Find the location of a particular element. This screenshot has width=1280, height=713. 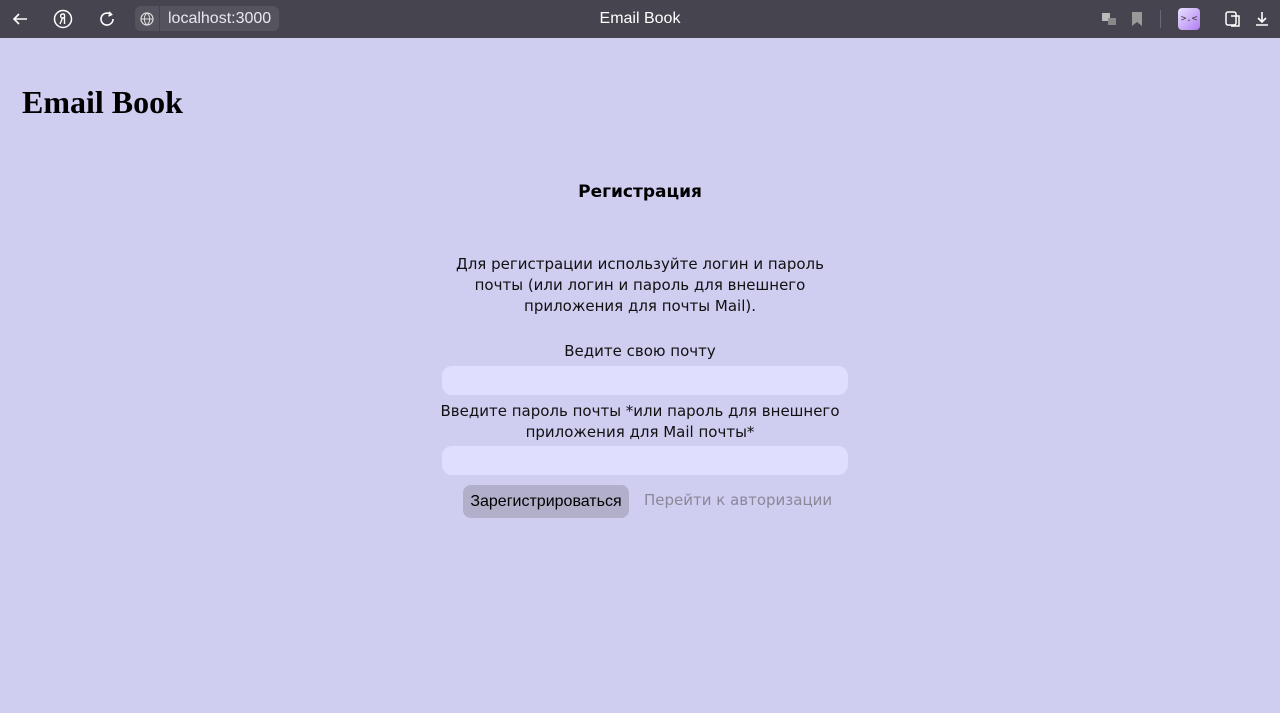

site-logo: Email Book is located at coordinates (102, 102).